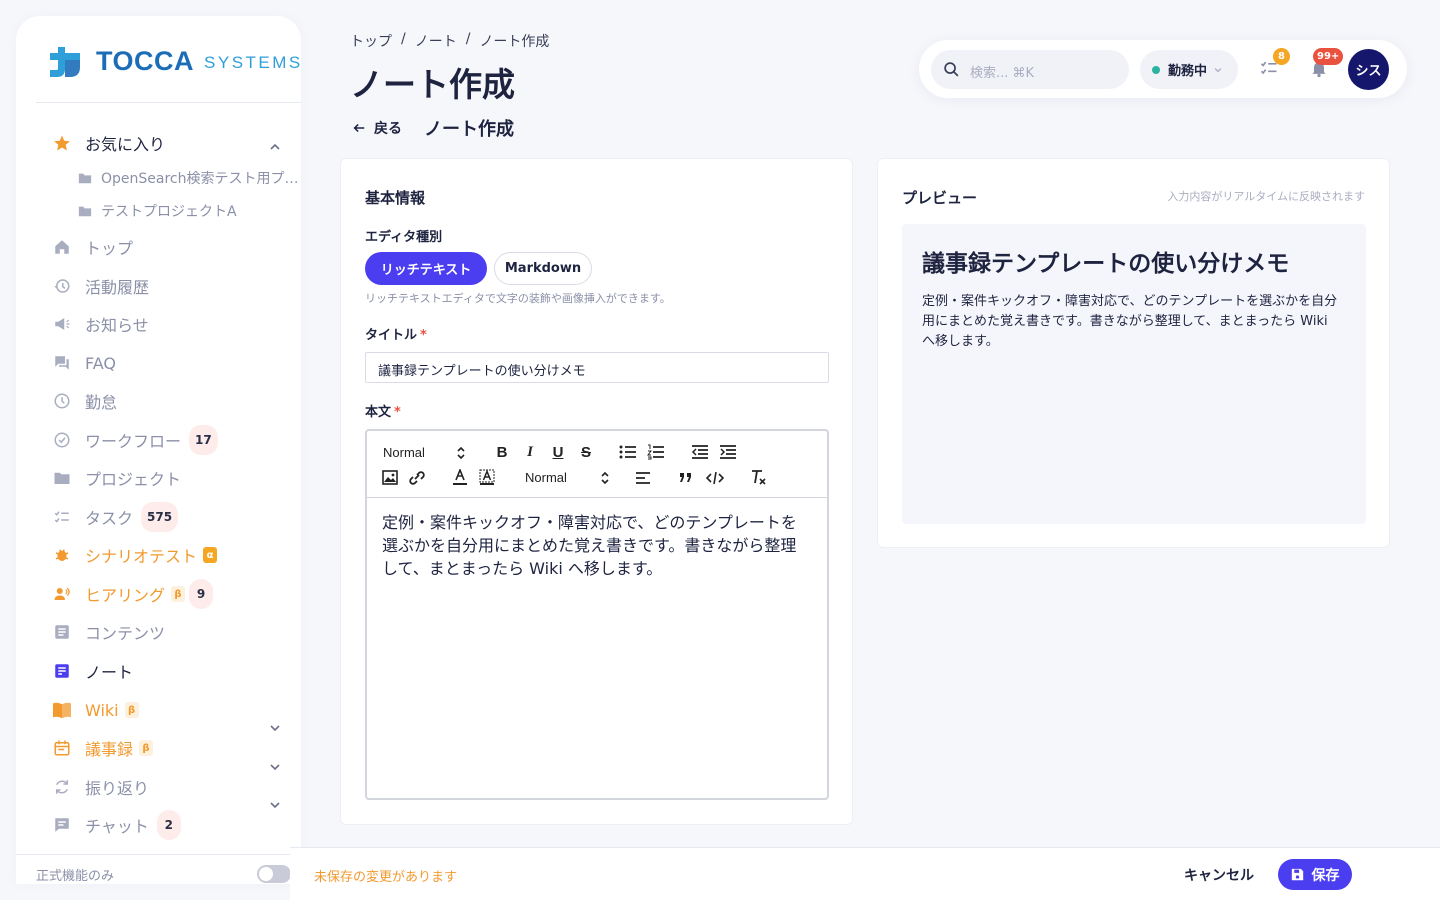 The image size is (1440, 900). Describe the element at coordinates (390, 477) in the screenshot. I see `image-icon` at that location.